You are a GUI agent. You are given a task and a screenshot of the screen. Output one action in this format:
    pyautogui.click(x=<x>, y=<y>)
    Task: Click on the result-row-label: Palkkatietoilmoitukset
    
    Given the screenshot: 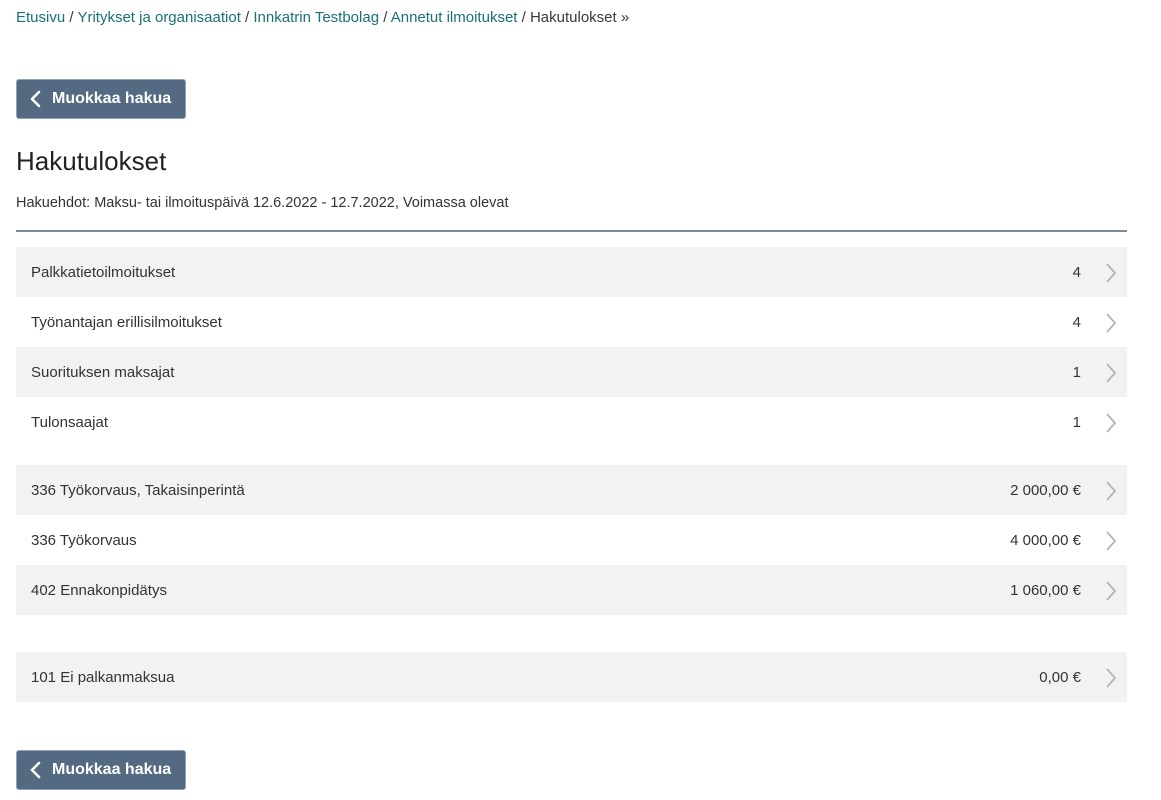 What is the action you would take?
    pyautogui.click(x=103, y=272)
    